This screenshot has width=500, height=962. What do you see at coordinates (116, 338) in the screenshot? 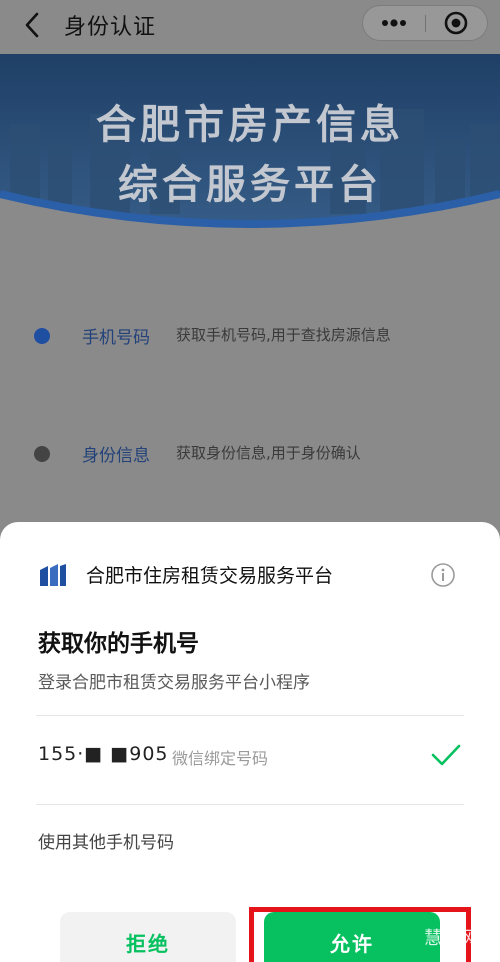
I see `permission-label: 手机号码` at bounding box center [116, 338].